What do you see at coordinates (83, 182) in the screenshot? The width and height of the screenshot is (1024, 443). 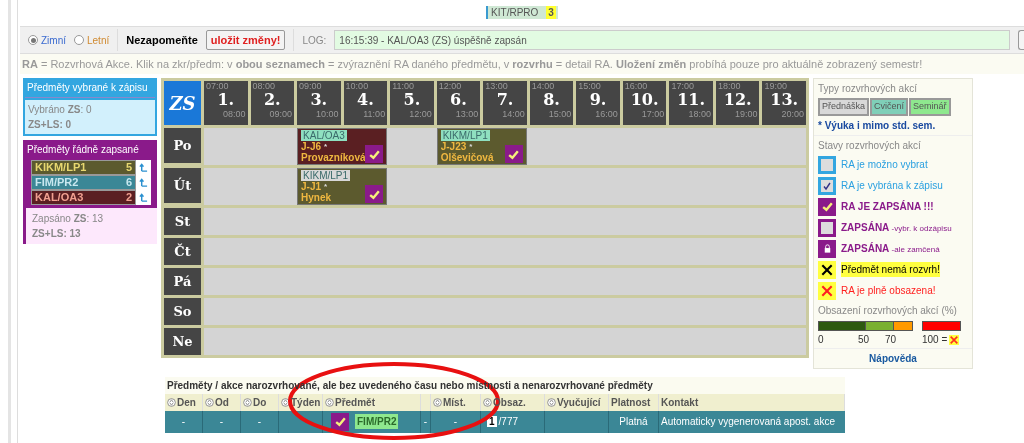 I see `enrolled-subject: FIM/PR2 6` at bounding box center [83, 182].